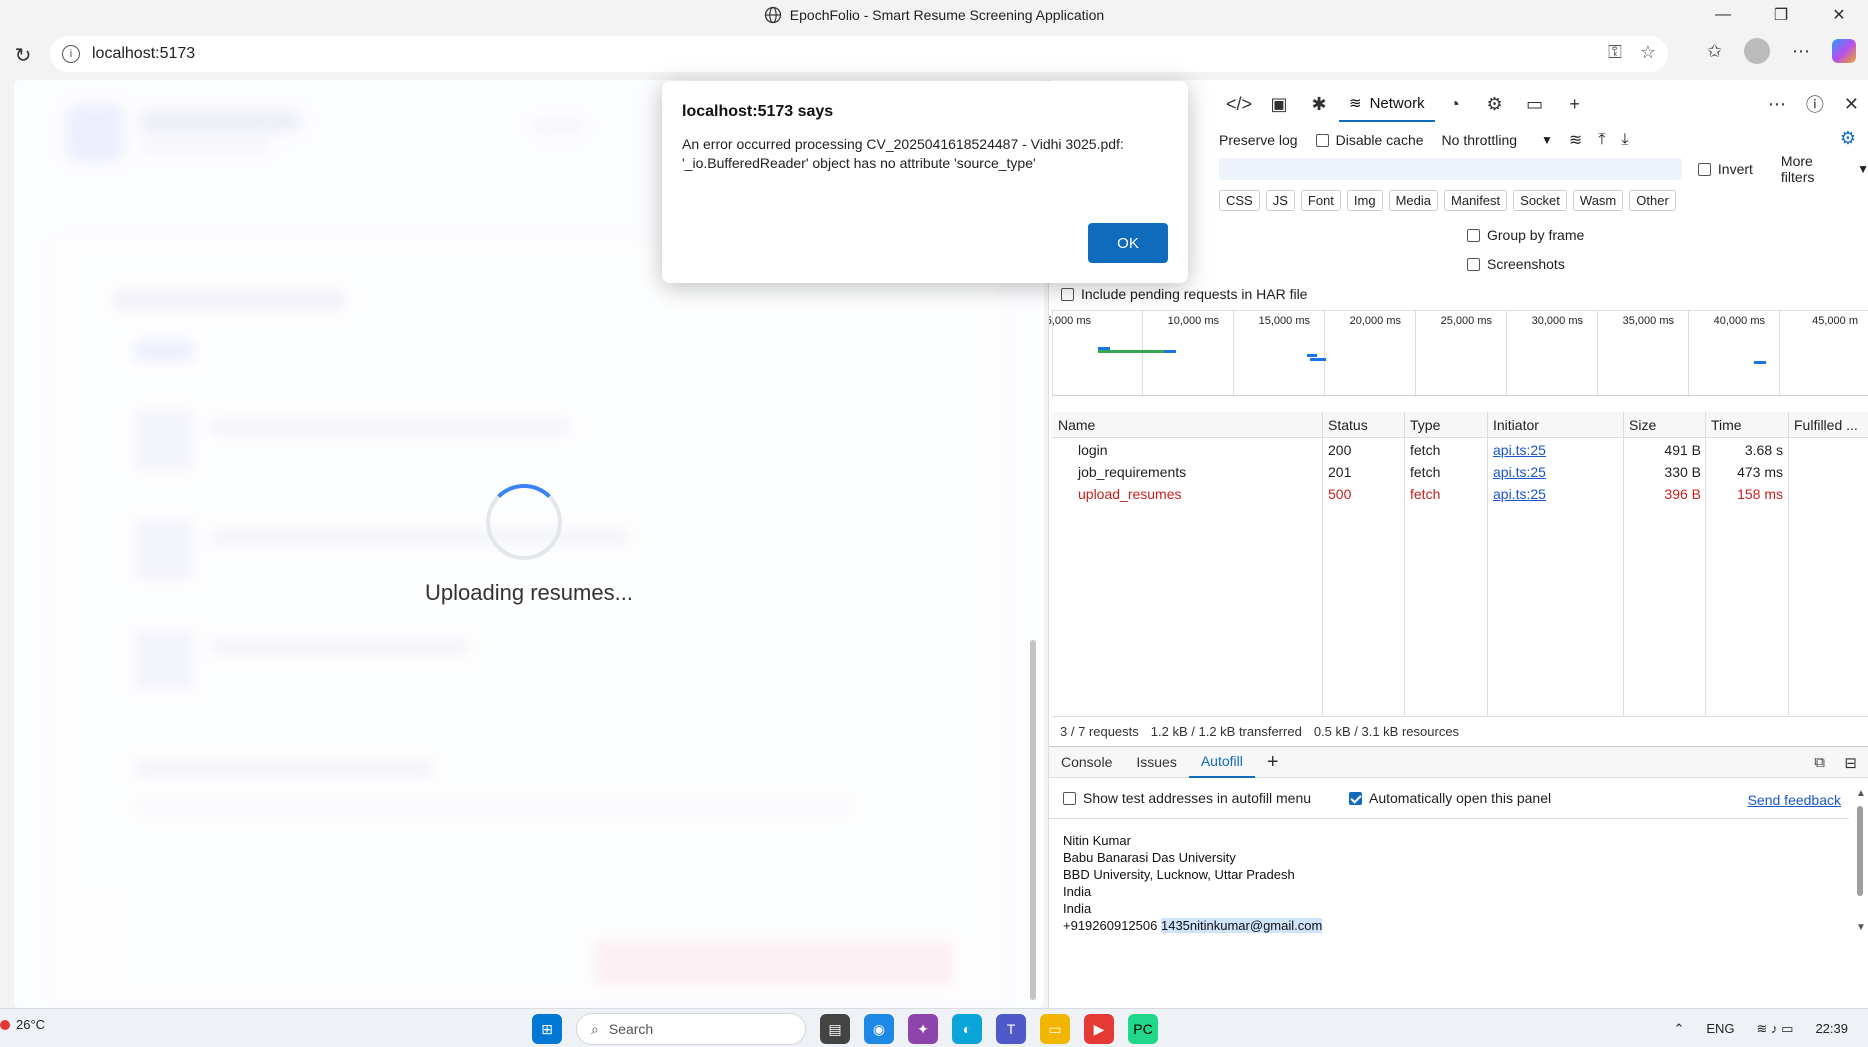 The height and width of the screenshot is (1047, 1868). I want to click on more-tools-icon: ⋯, so click(1777, 104).